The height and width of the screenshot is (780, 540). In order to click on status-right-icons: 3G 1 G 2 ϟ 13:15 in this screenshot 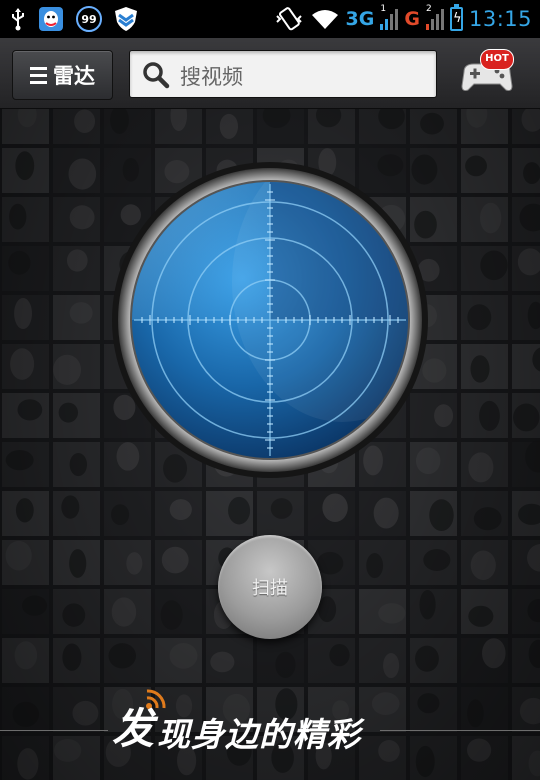, I will do `click(403, 19)`.